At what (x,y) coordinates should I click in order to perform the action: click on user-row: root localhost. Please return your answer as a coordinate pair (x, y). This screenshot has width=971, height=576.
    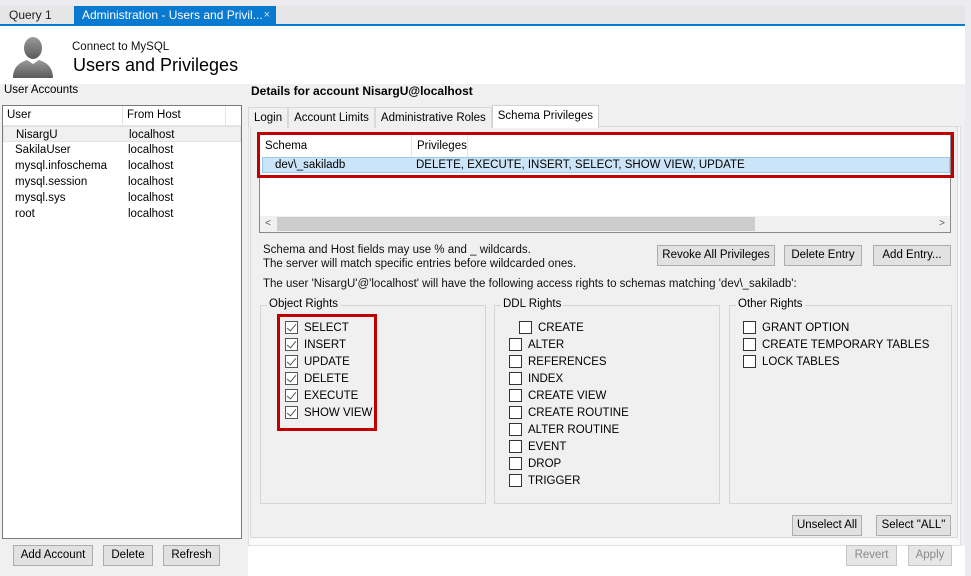
    Looking at the image, I should click on (122, 214).